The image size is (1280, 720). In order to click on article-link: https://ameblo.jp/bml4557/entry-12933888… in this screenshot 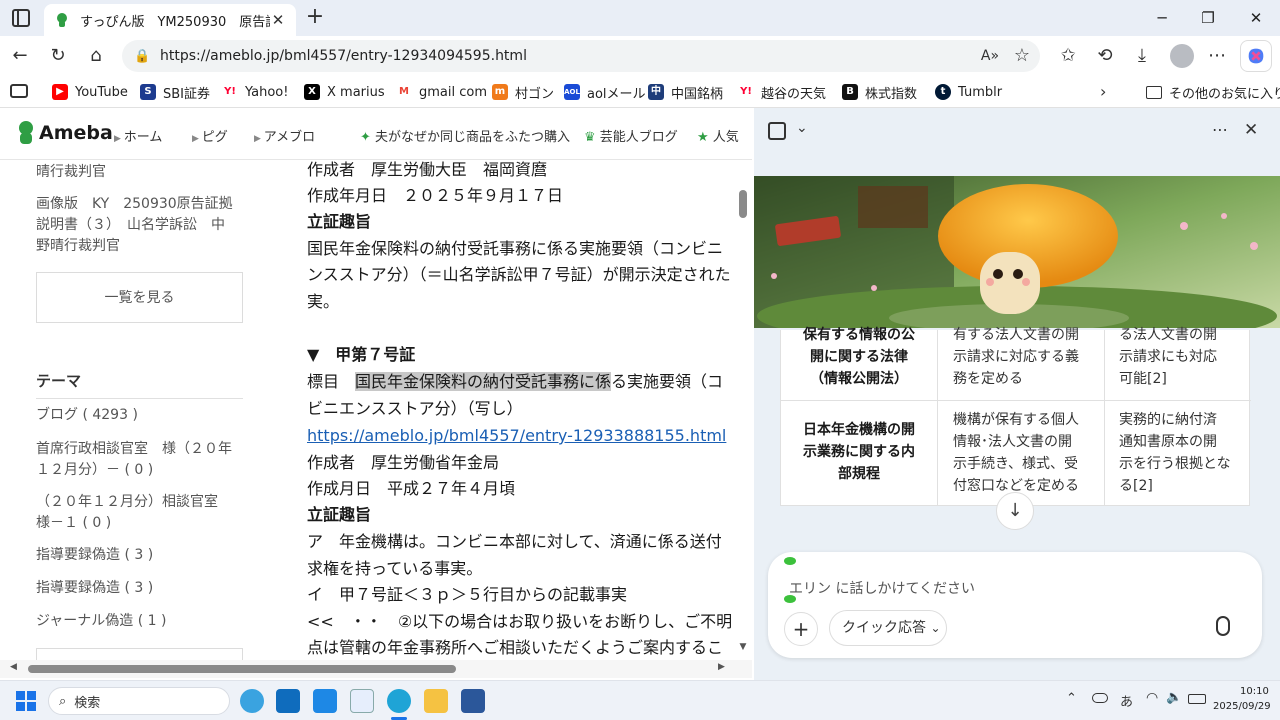, I will do `click(516, 436)`.